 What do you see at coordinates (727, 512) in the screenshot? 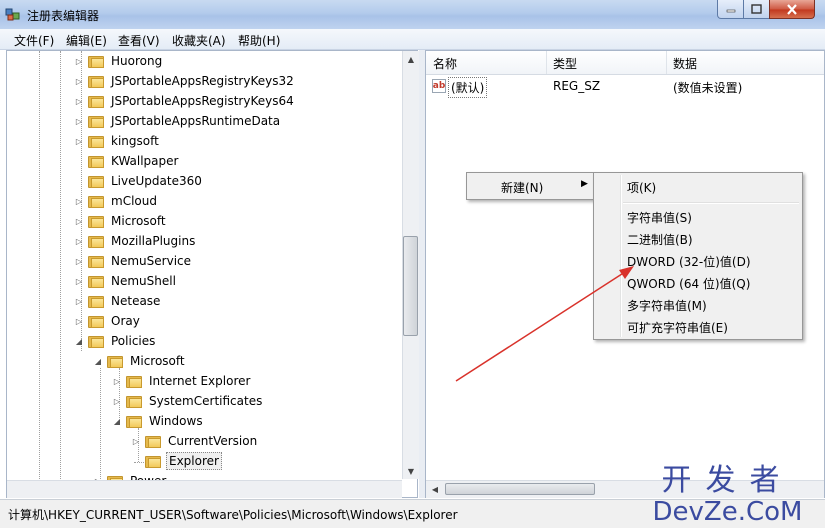
I see `watermark-site: DevZe.CoM` at bounding box center [727, 512].